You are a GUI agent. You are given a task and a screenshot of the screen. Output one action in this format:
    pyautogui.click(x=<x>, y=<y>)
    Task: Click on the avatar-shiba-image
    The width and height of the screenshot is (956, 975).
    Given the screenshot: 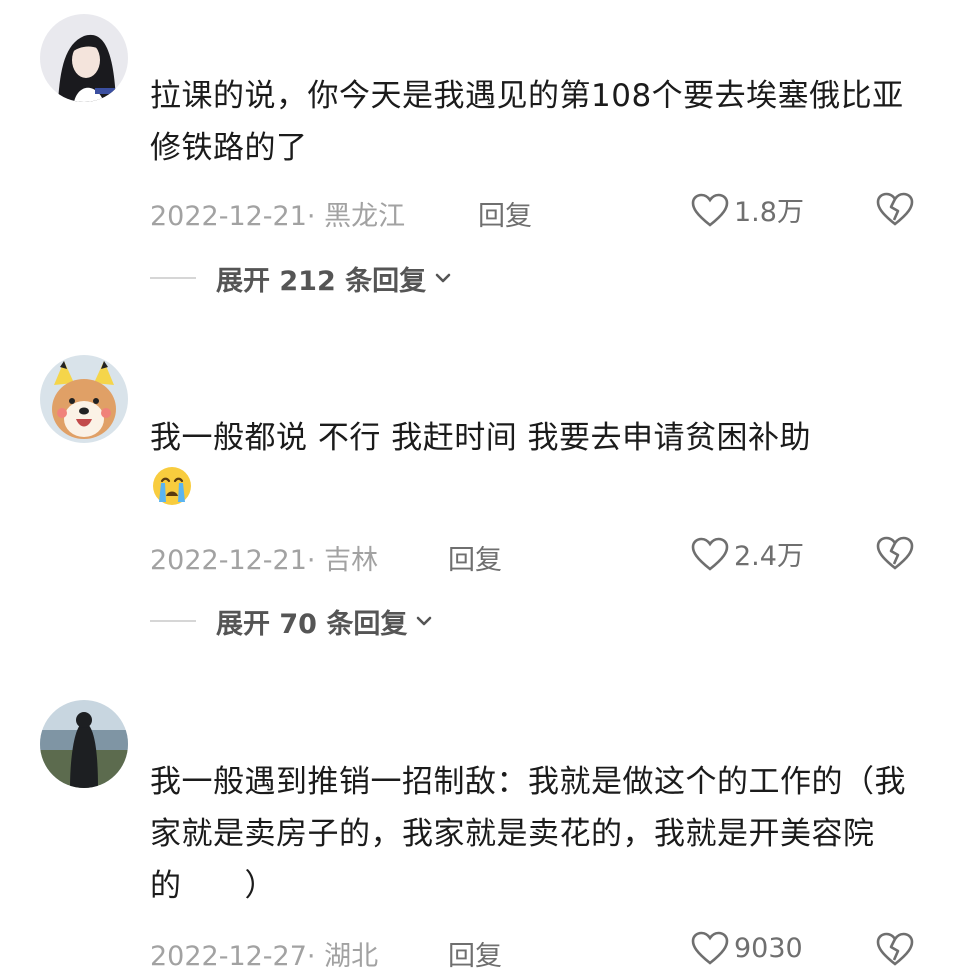 What is the action you would take?
    pyautogui.click(x=84, y=399)
    